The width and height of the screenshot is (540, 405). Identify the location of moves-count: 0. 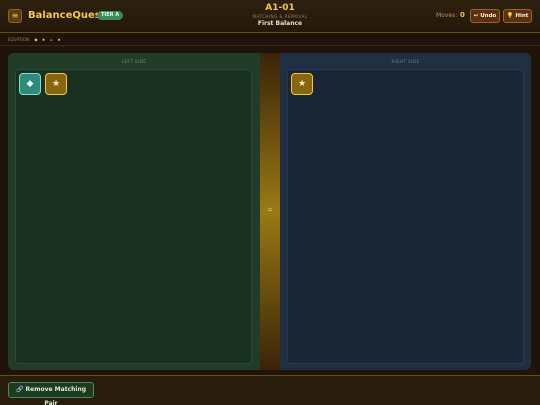
(462, 15).